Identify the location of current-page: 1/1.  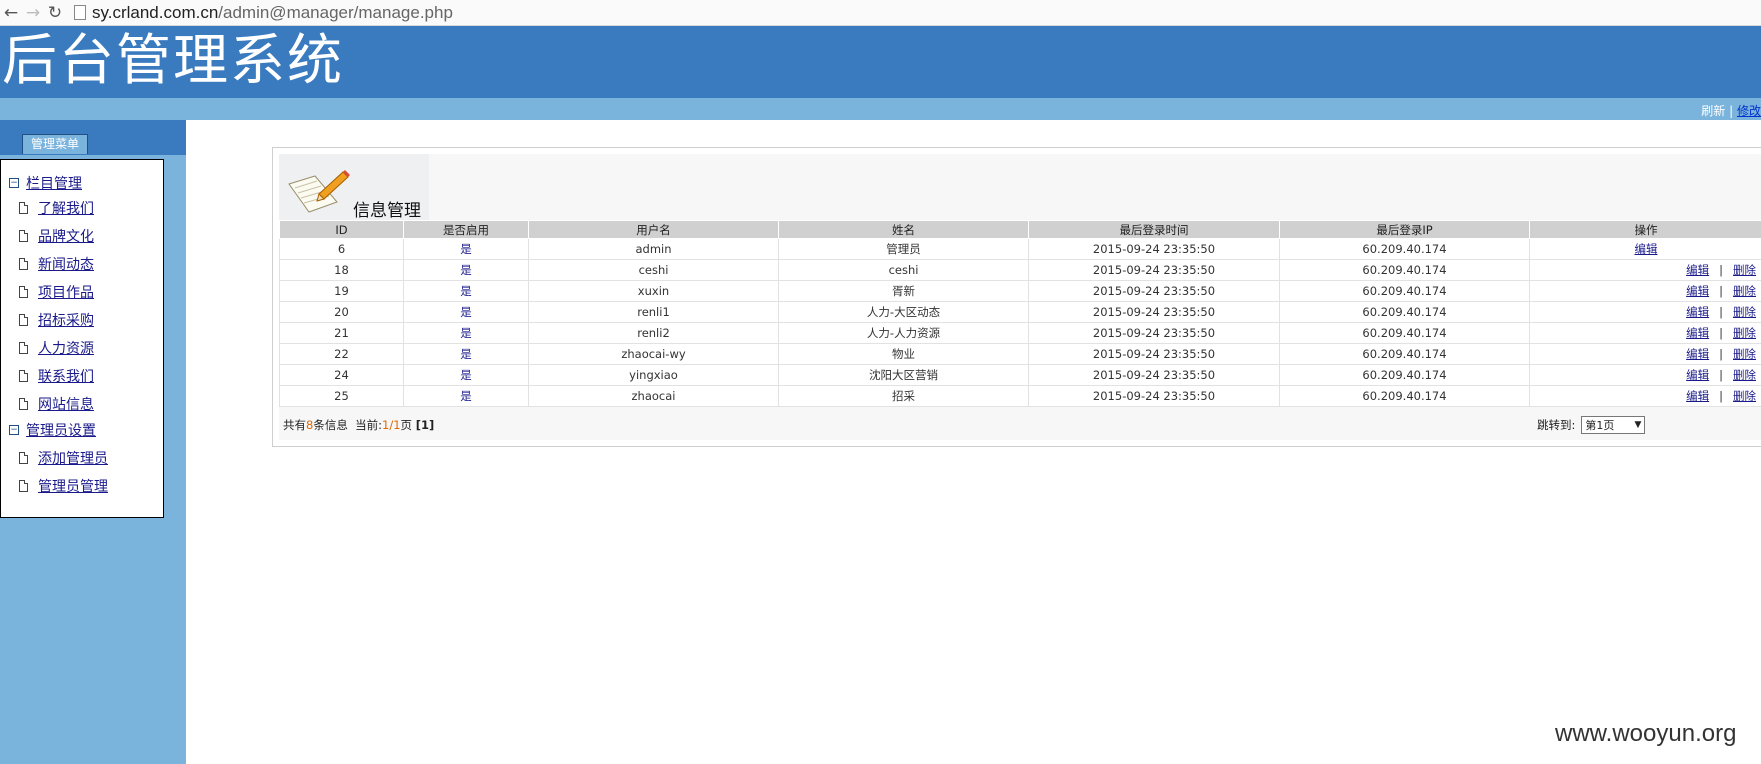
(391, 425).